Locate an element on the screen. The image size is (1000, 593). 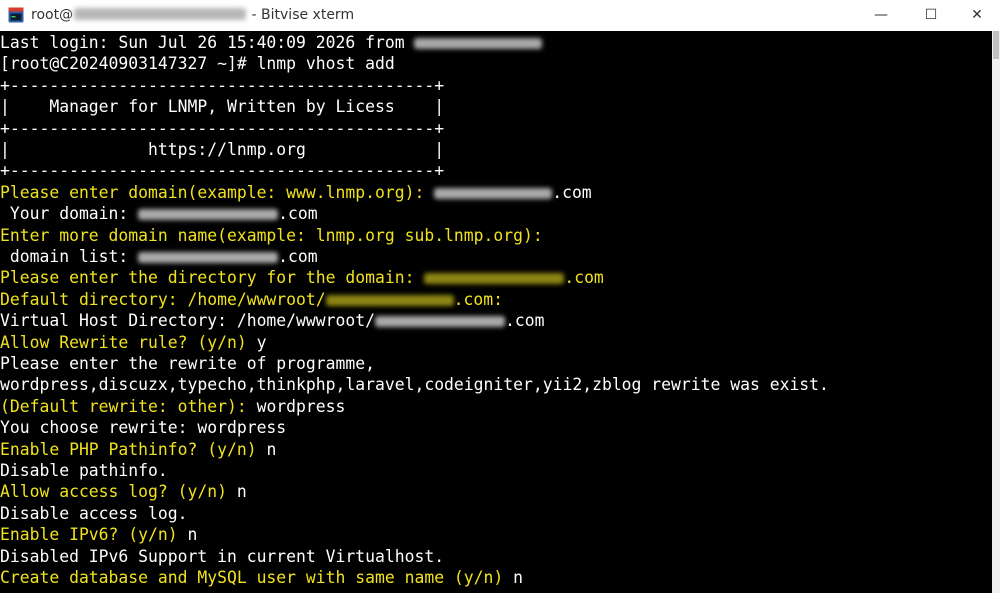
minimize-button: — is located at coordinates (881, 15).